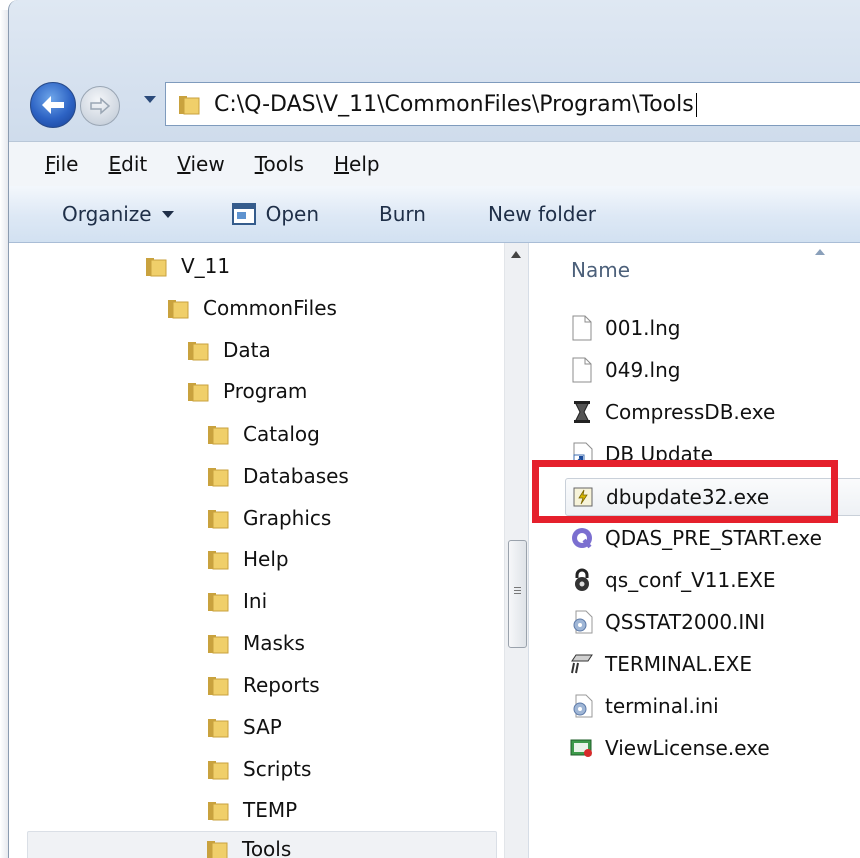 This screenshot has height=858, width=860. What do you see at coordinates (516, 254) in the screenshot?
I see `scroll-up-arrow-icon` at bounding box center [516, 254].